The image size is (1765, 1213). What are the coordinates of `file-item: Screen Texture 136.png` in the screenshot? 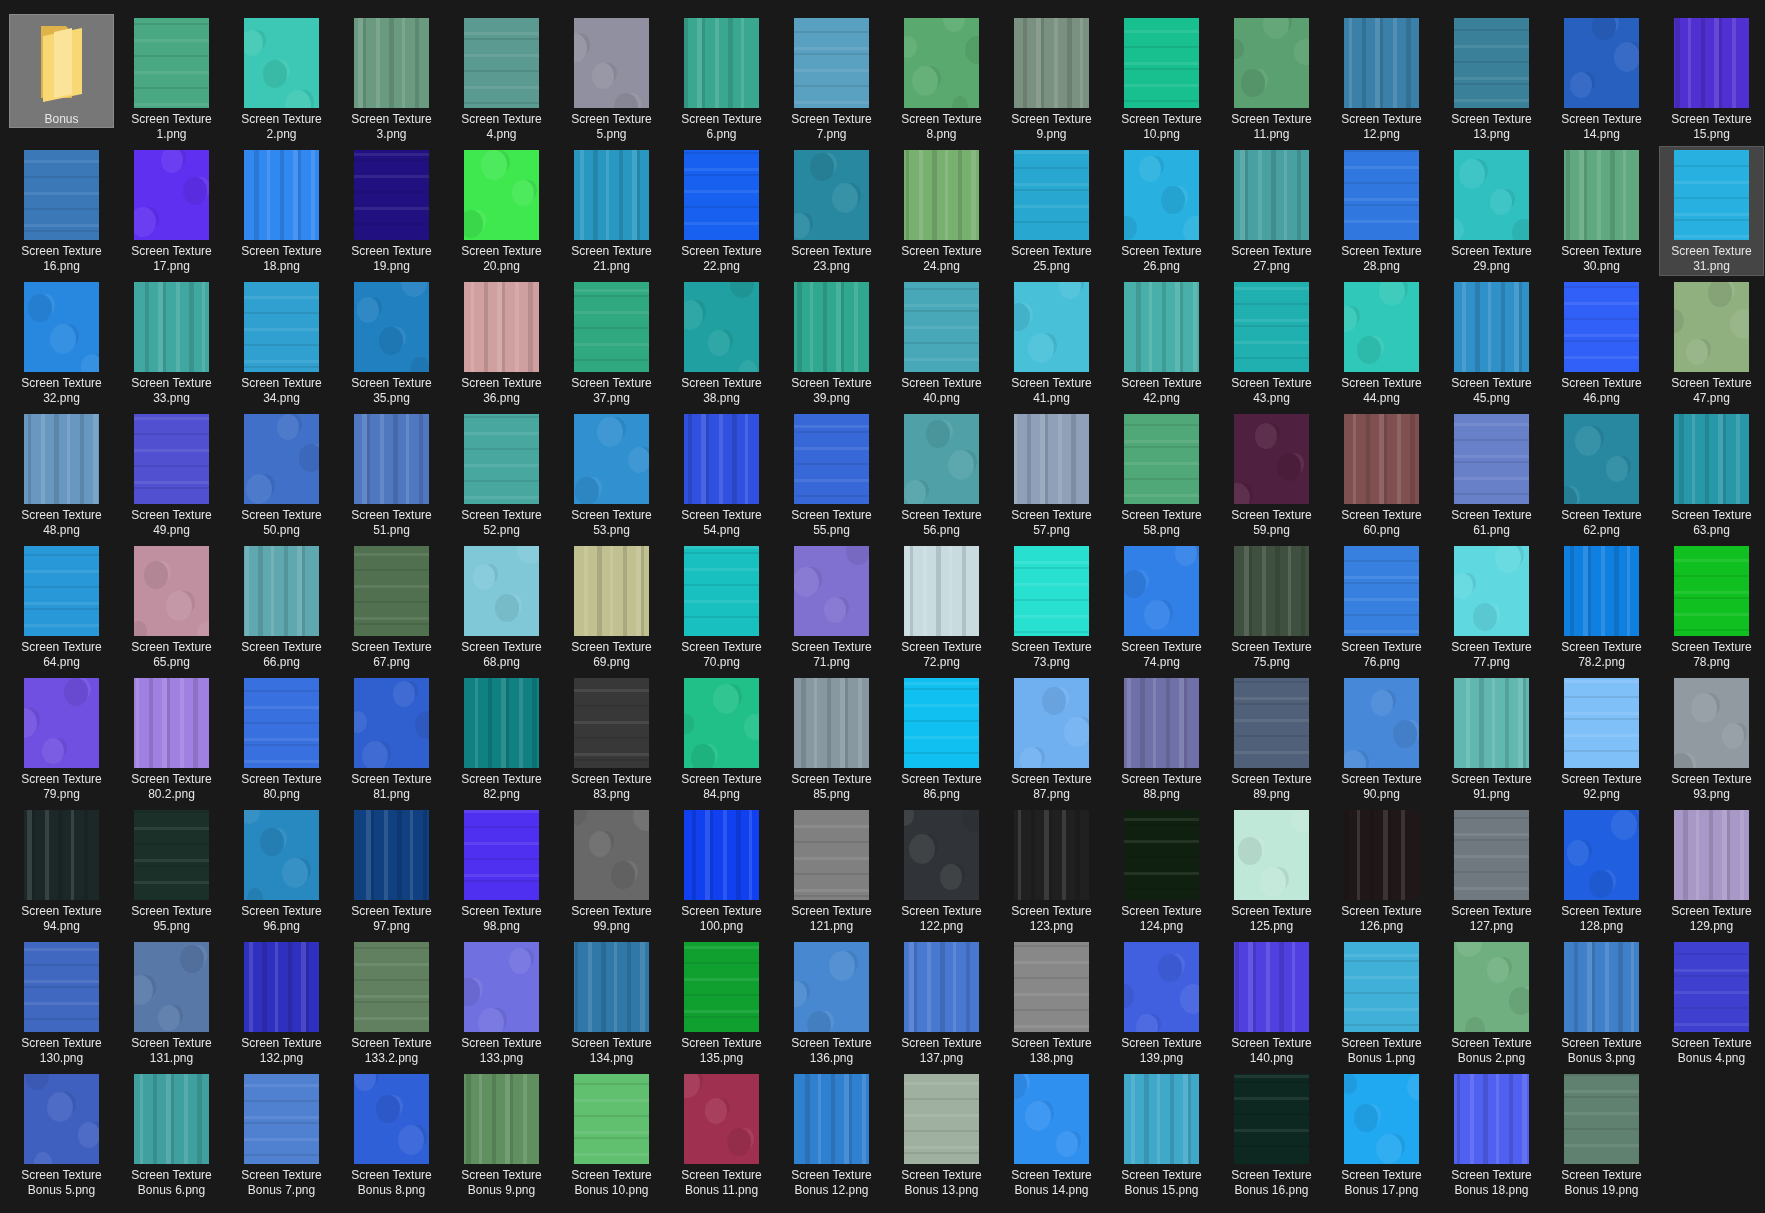 It's located at (831, 1003).